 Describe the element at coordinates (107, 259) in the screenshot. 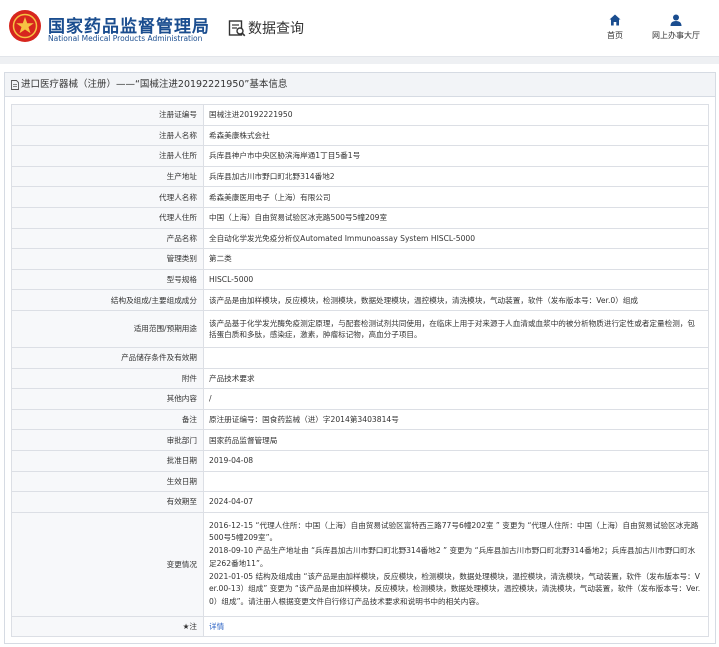

I see `field-label: 管理类别` at that location.